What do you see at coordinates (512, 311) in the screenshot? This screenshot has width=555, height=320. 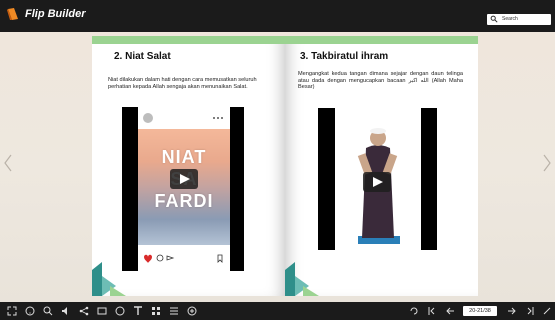 I see `next-page-icon` at bounding box center [512, 311].